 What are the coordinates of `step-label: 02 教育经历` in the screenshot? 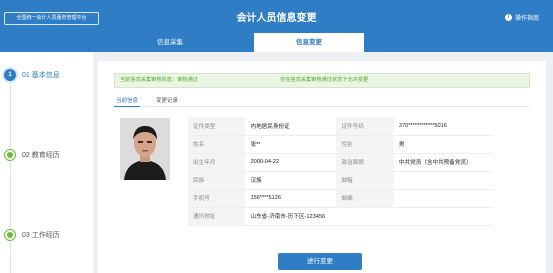 It's located at (41, 155).